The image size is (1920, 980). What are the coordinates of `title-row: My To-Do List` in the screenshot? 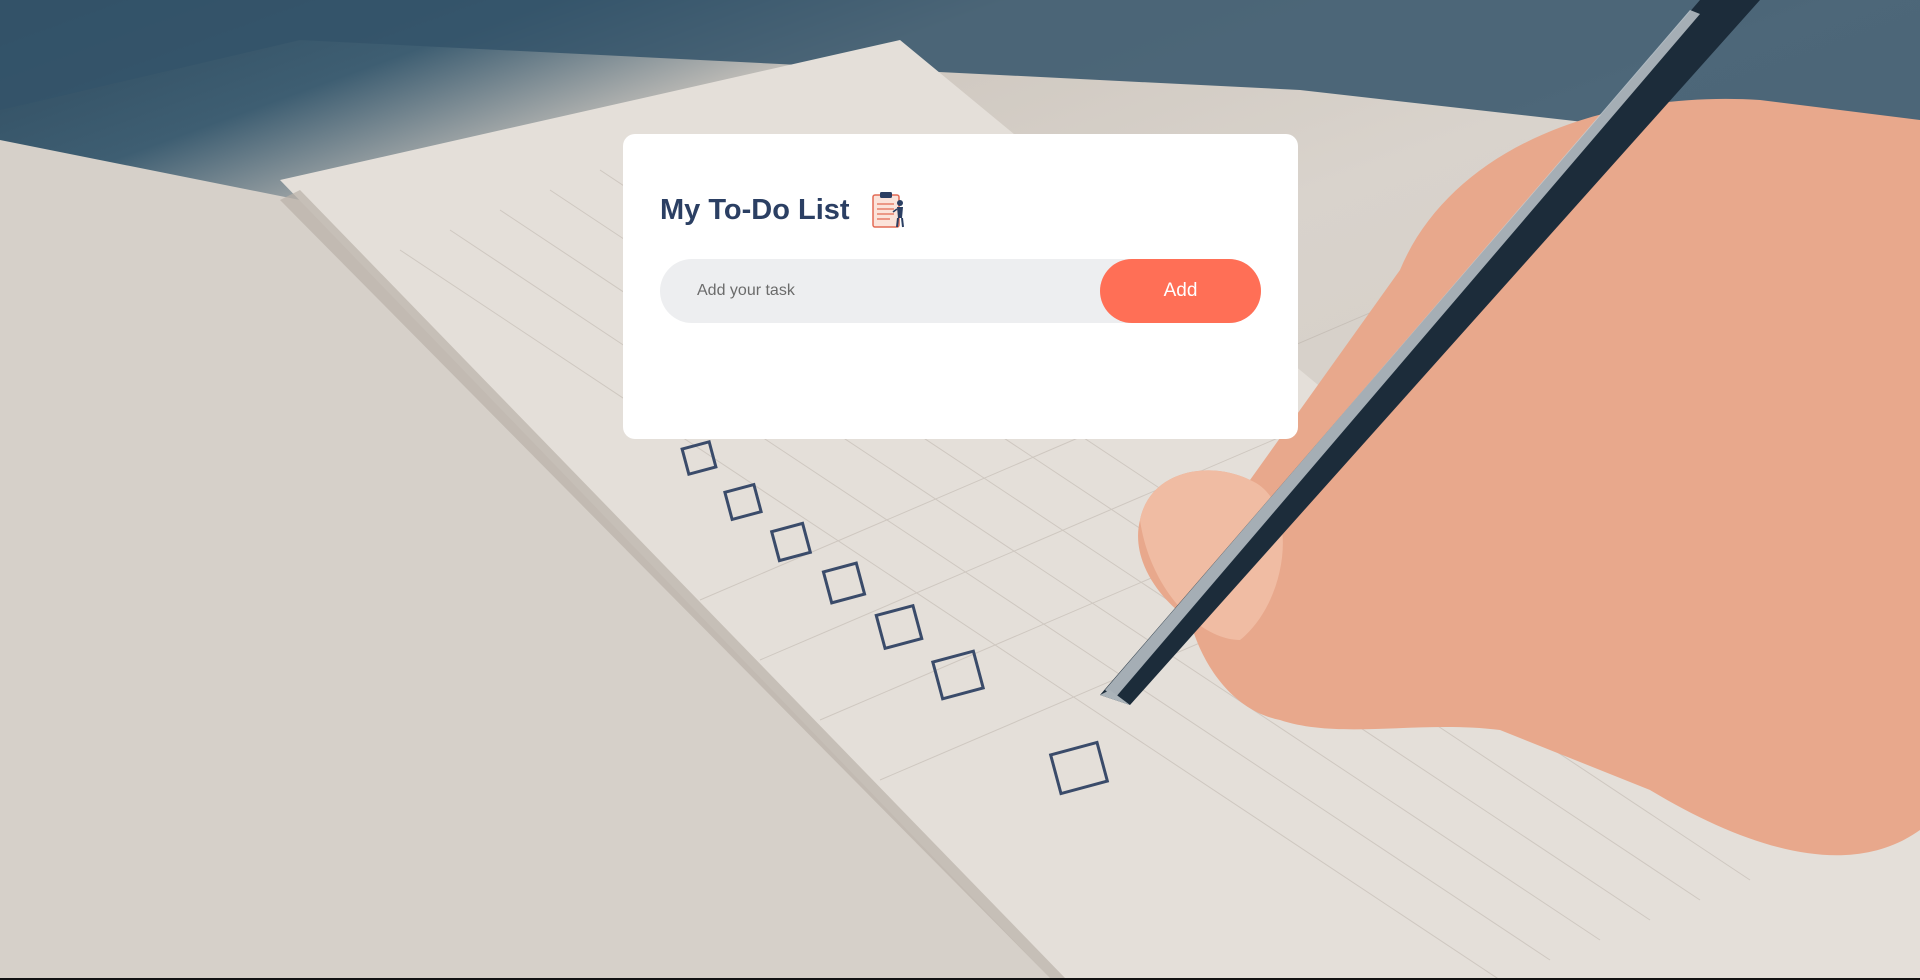 It's located at (784, 210).